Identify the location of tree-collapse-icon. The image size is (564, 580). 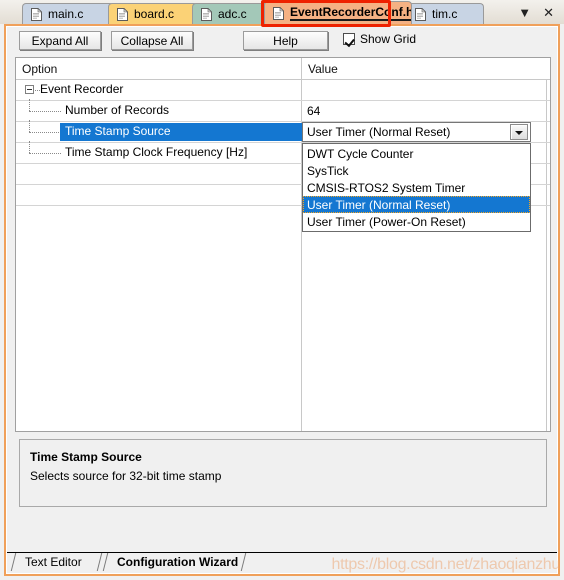
(29, 89).